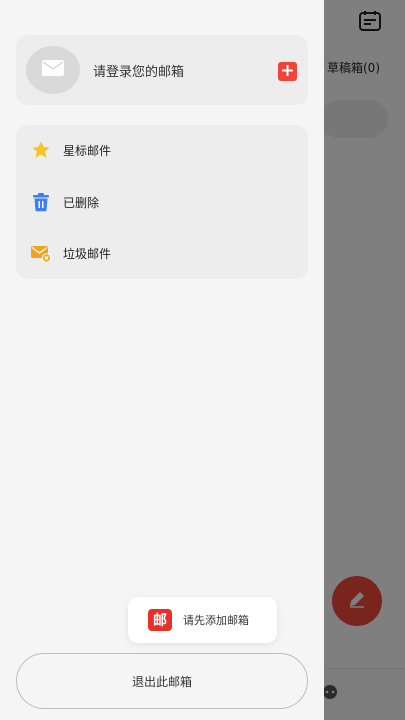  I want to click on trash-icon, so click(41, 202).